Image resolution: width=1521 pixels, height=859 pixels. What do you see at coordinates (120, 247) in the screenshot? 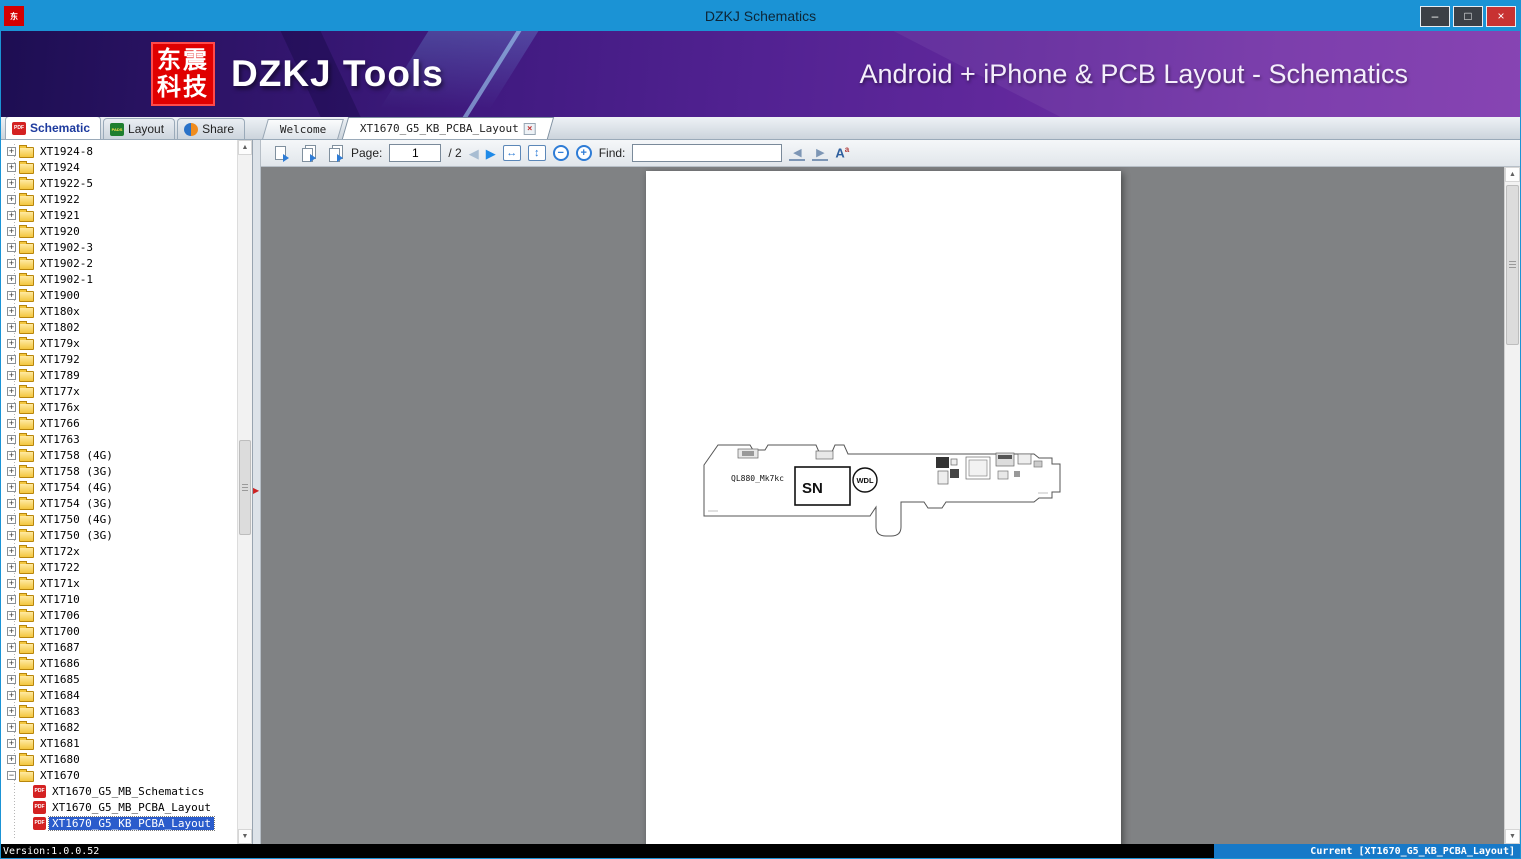
I see `tree-item: + XT1902-3` at bounding box center [120, 247].